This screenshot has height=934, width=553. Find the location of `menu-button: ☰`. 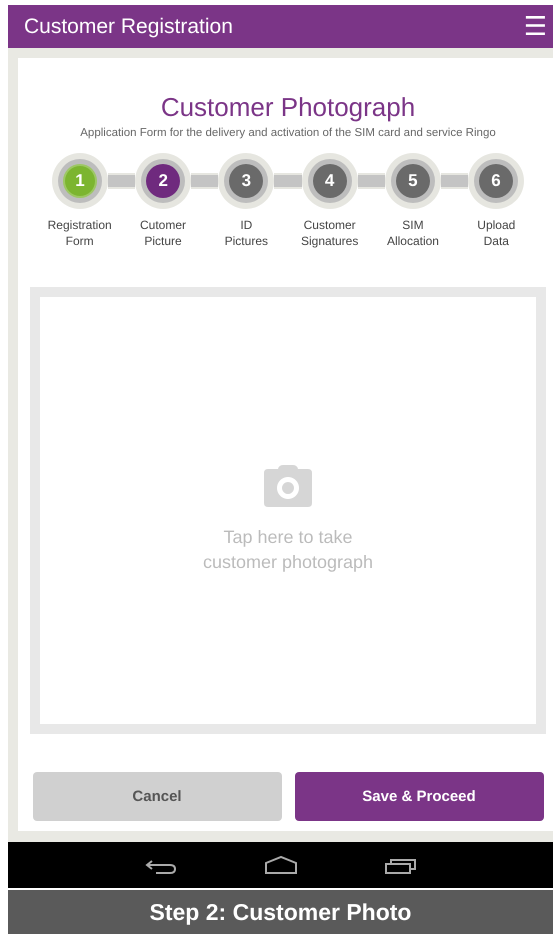

menu-button: ☰ is located at coordinates (535, 27).